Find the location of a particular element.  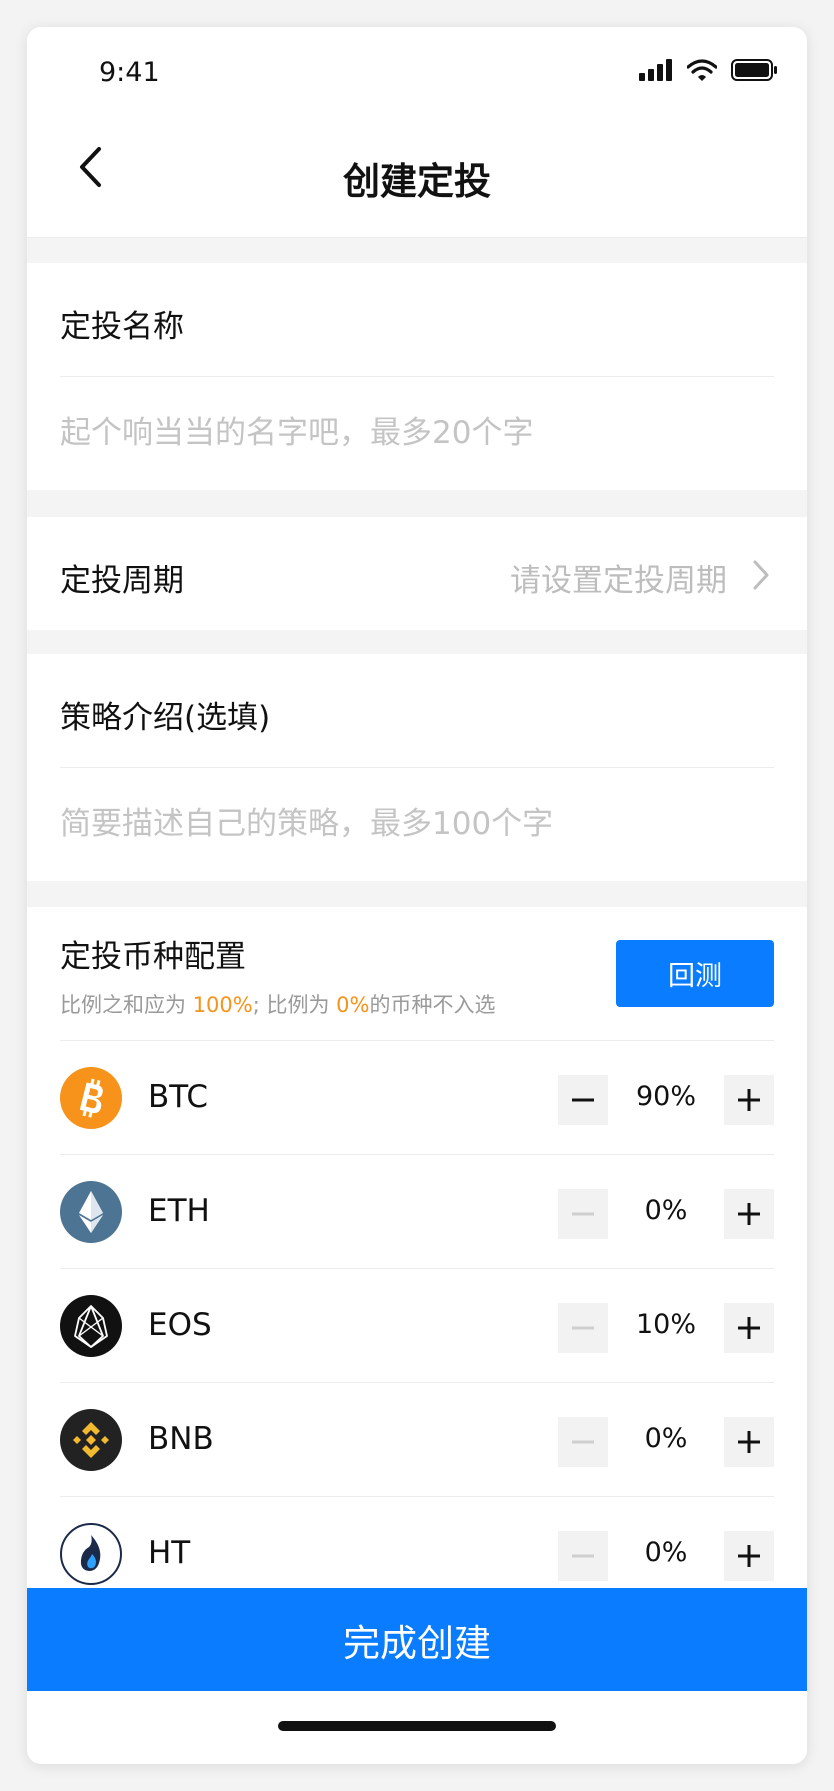

intro-label: 策略介绍(选填) is located at coordinates (165, 718).